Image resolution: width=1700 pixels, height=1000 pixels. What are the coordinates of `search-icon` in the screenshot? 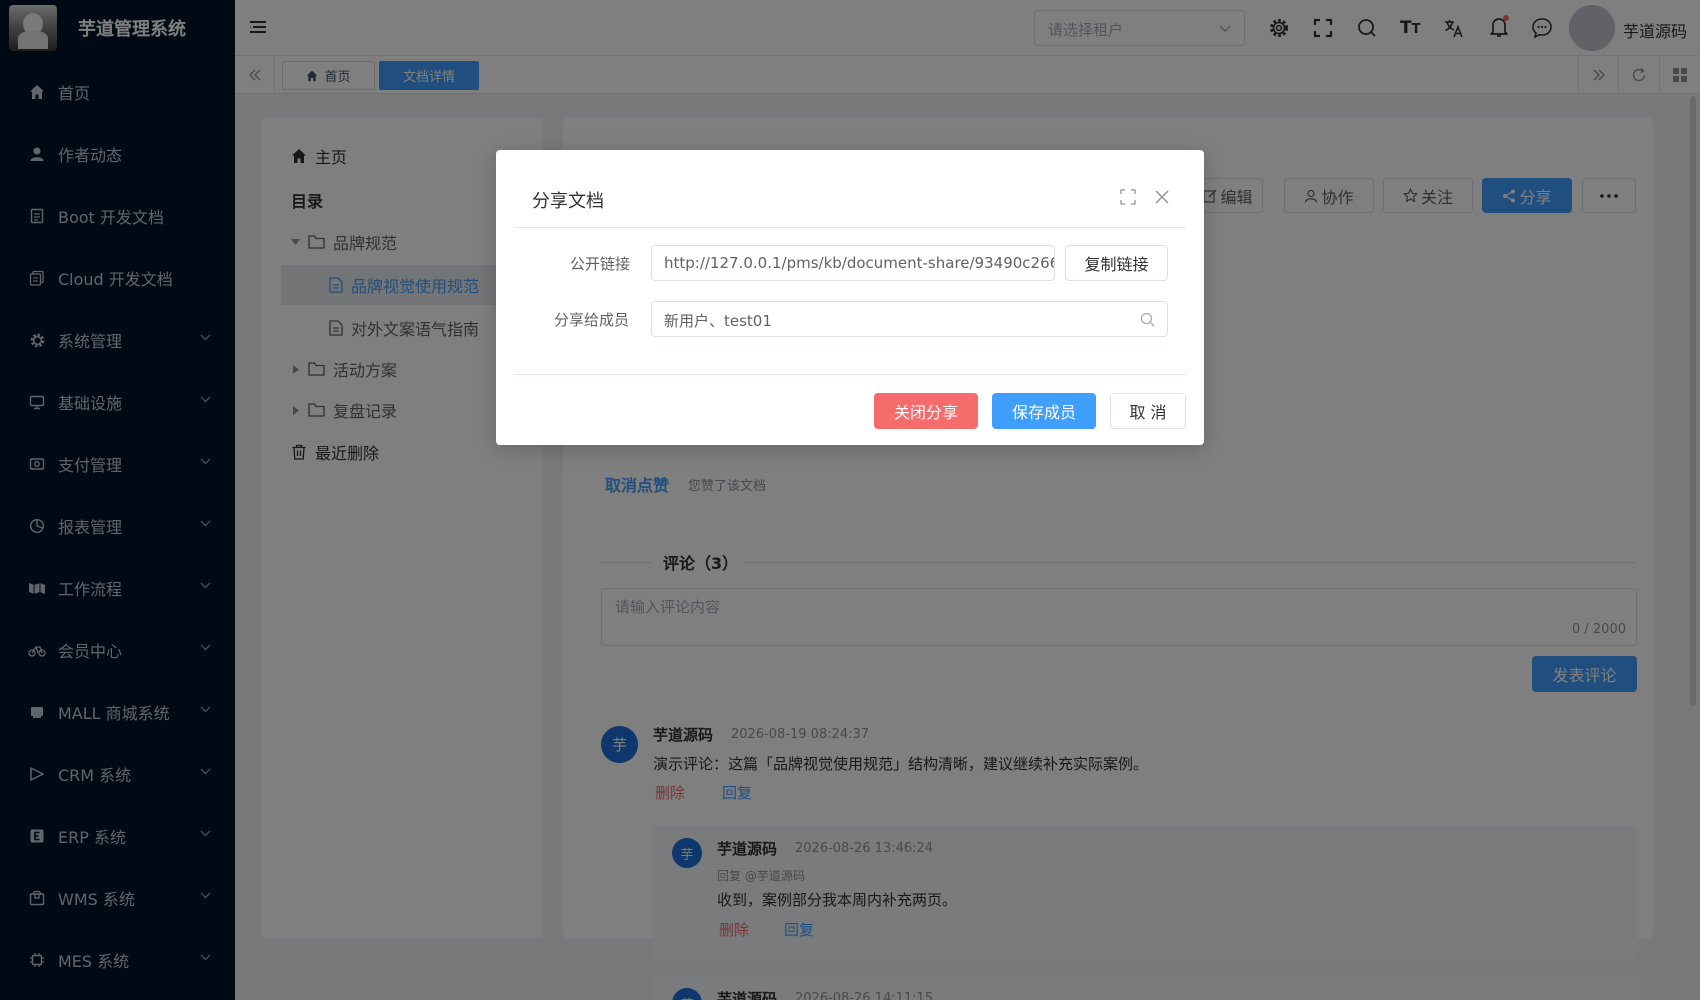 It's located at (1147, 319).